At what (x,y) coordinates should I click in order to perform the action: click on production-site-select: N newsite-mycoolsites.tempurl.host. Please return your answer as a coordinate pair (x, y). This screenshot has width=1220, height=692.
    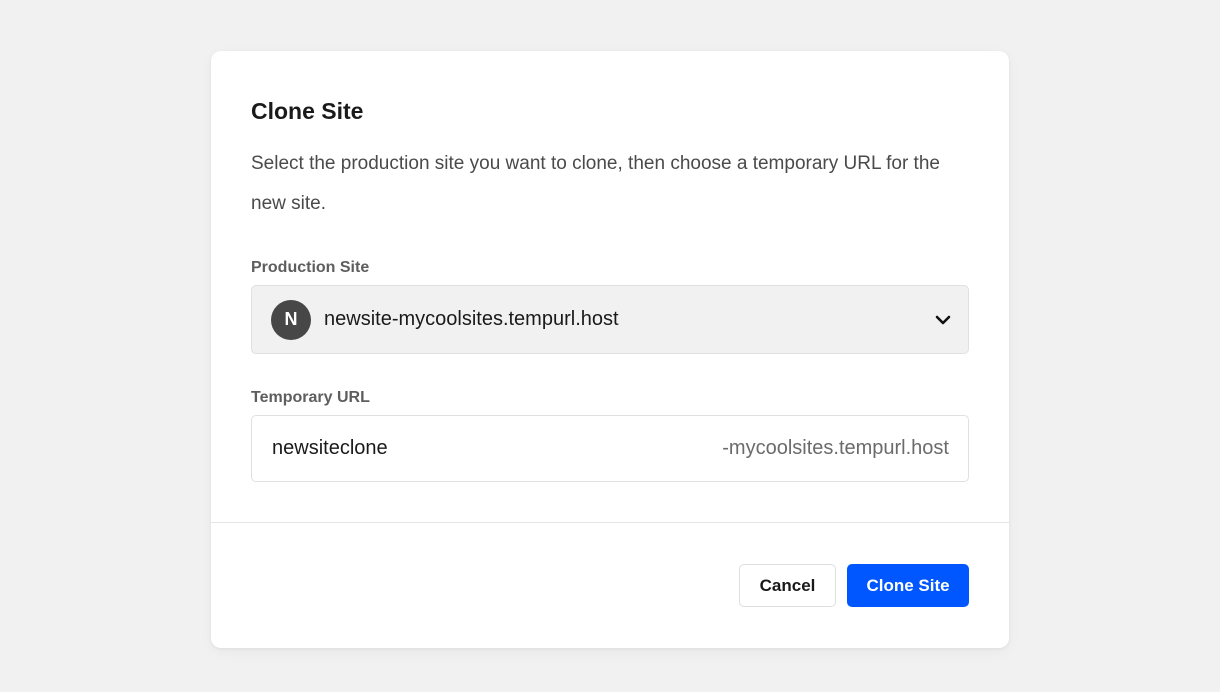
    Looking at the image, I should click on (610, 319).